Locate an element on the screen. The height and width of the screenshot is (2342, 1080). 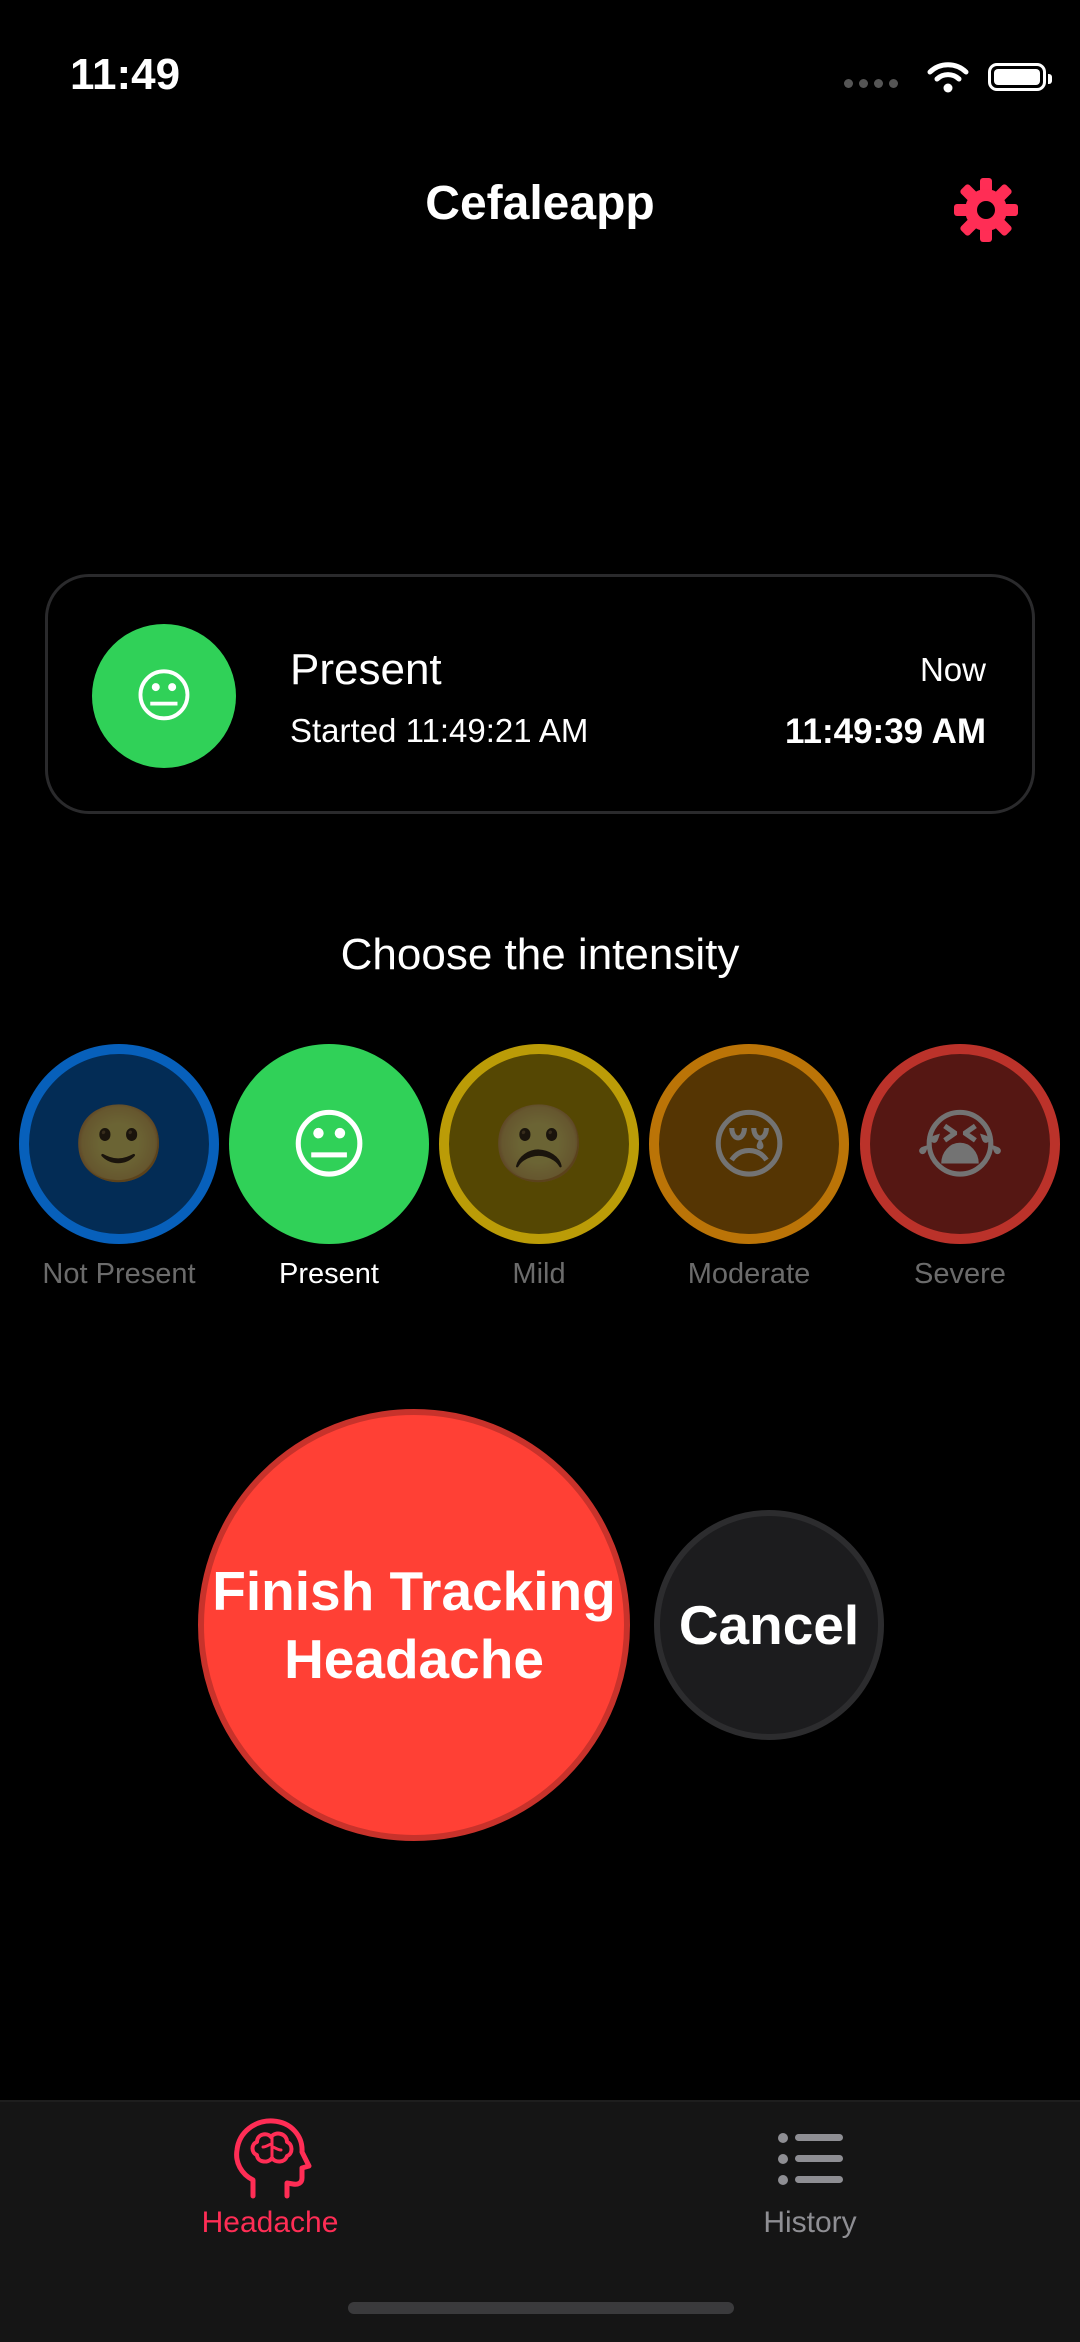
wifi-icon is located at coordinates (948, 77).